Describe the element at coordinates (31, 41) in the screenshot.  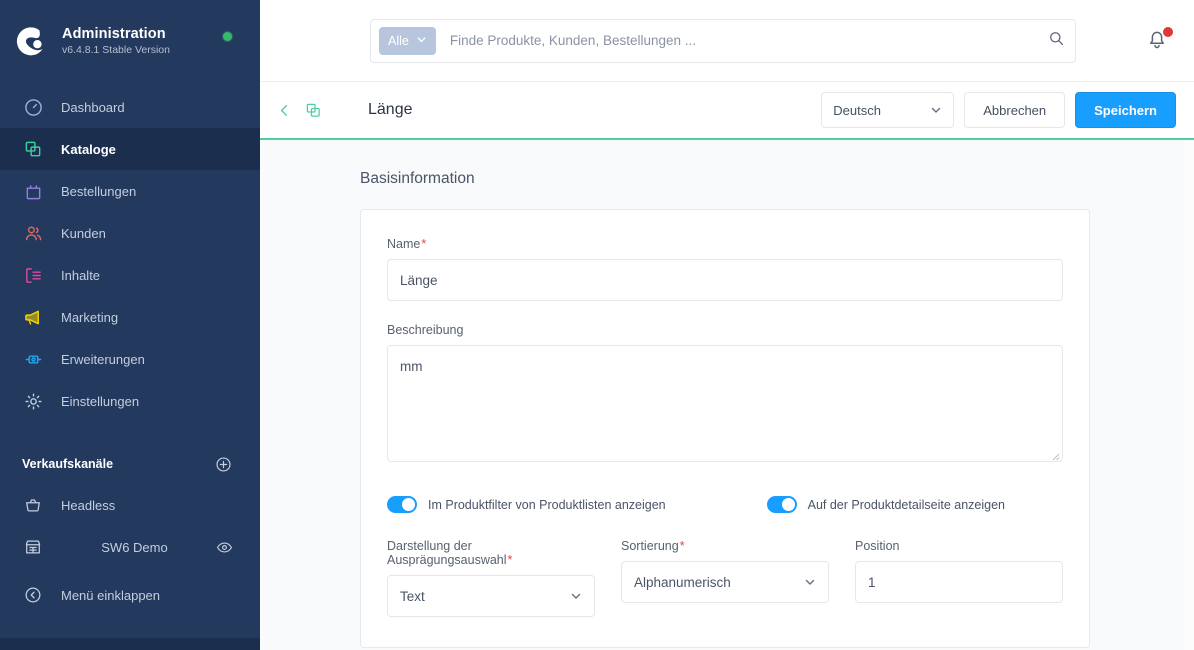
I see `shopware-logo-icon` at that location.